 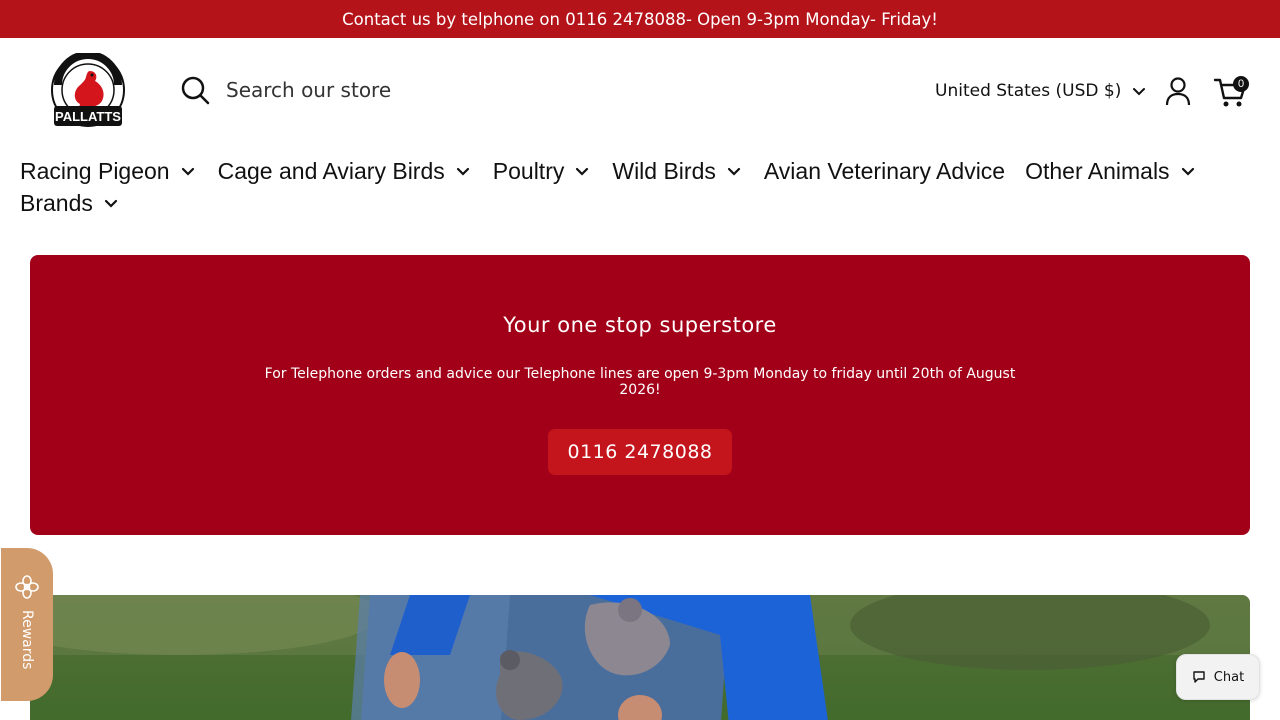 I want to click on flower-icon, so click(x=27, y=587).